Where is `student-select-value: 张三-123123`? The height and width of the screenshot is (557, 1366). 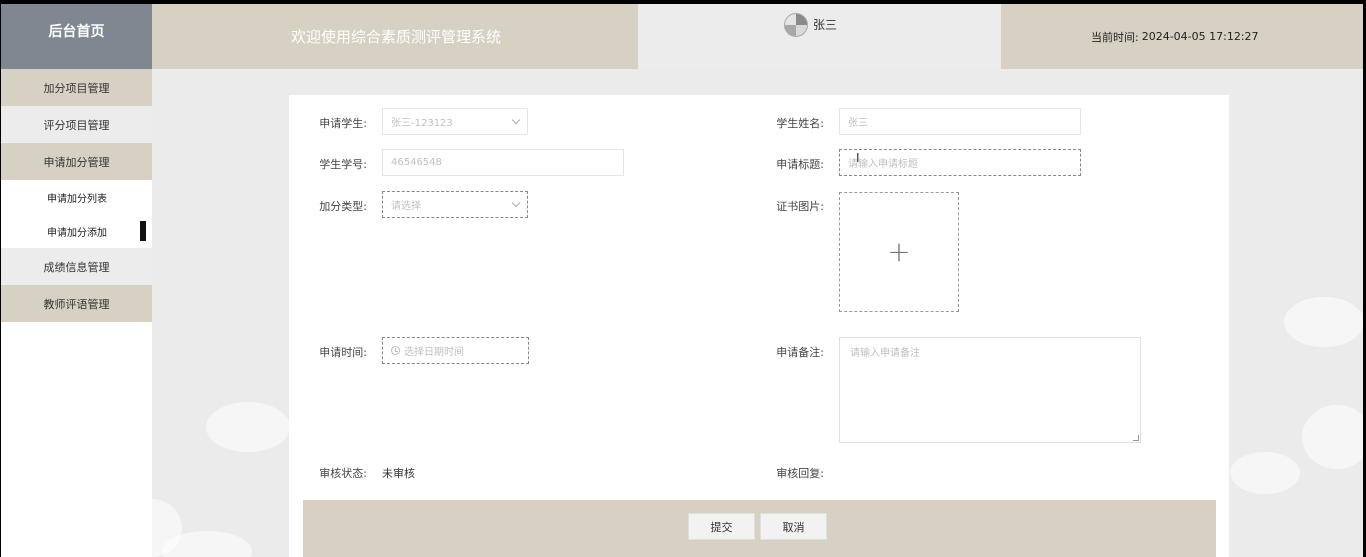 student-select-value: 张三-123123 is located at coordinates (422, 123).